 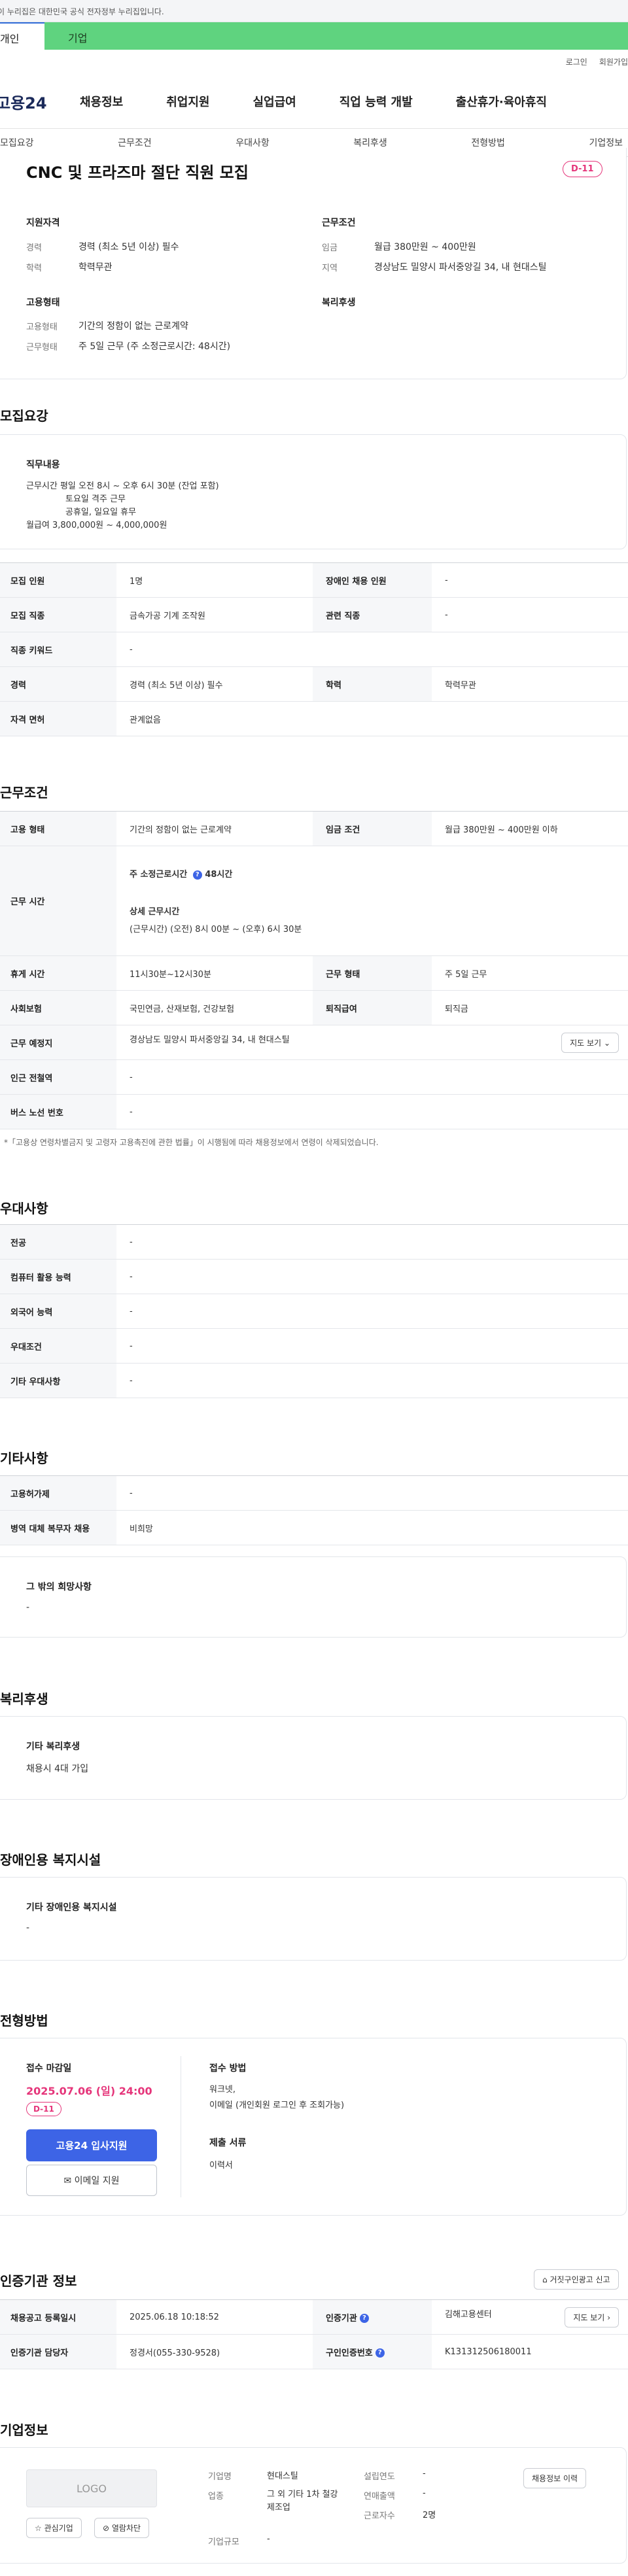 What do you see at coordinates (377, 102) in the screenshot?
I see `gnb-item-training: 직업 능력 개발` at bounding box center [377, 102].